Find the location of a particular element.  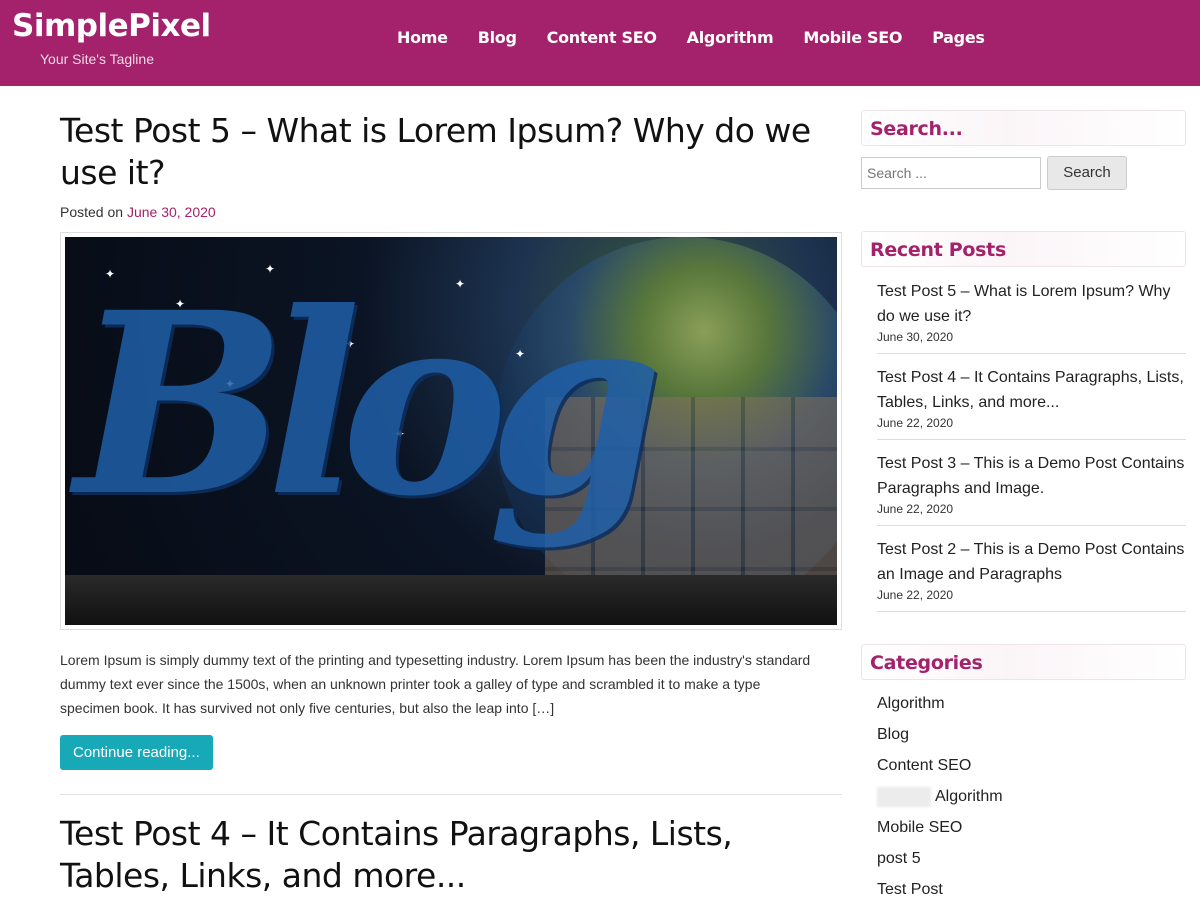

nav-item-content-seo: Content SEO is located at coordinates (602, 37).